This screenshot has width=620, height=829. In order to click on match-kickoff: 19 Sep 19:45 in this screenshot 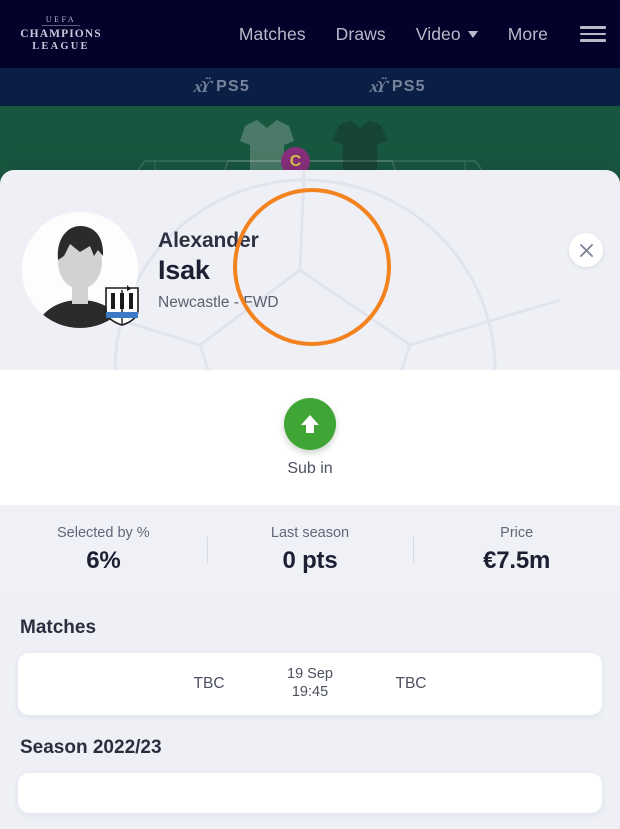, I will do `click(310, 683)`.